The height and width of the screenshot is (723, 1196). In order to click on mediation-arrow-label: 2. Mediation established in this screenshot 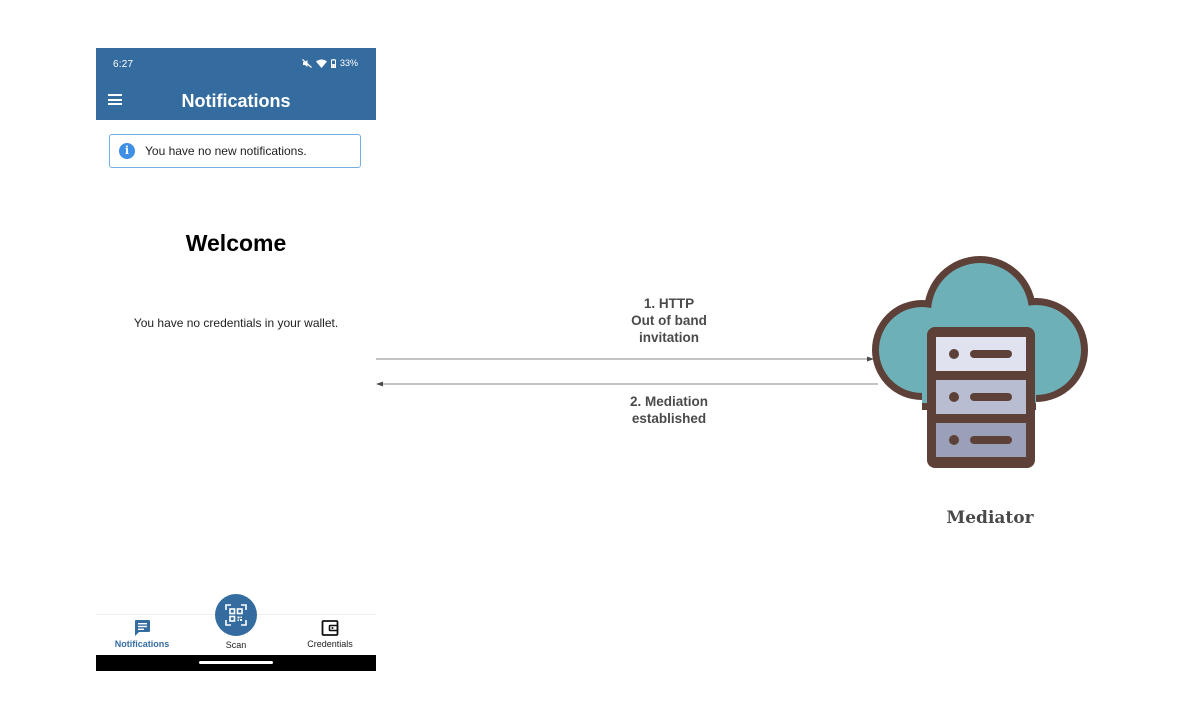, I will do `click(668, 410)`.